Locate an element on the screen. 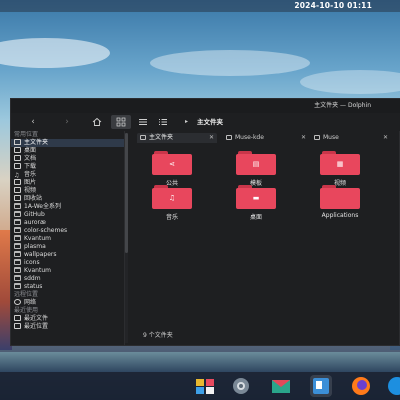 The width and height of the screenshot is (400, 400). list-icon is located at coordinates (163, 122).